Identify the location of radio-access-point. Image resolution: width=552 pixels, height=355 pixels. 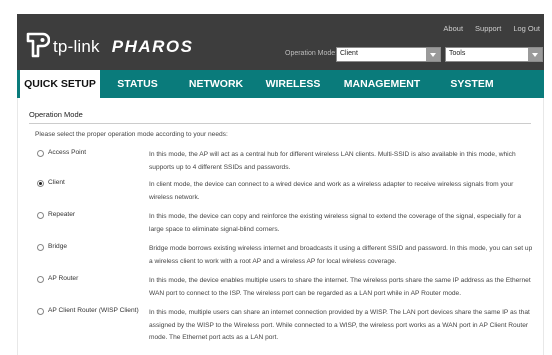
(40, 153).